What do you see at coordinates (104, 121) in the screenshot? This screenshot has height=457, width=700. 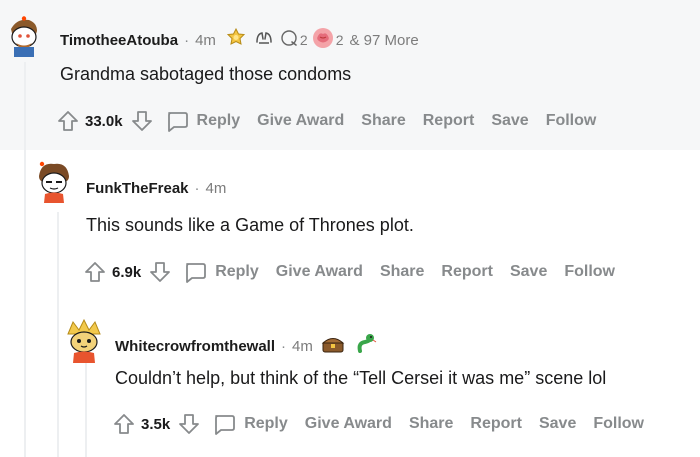 I see `vote-score: 33.0k` at bounding box center [104, 121].